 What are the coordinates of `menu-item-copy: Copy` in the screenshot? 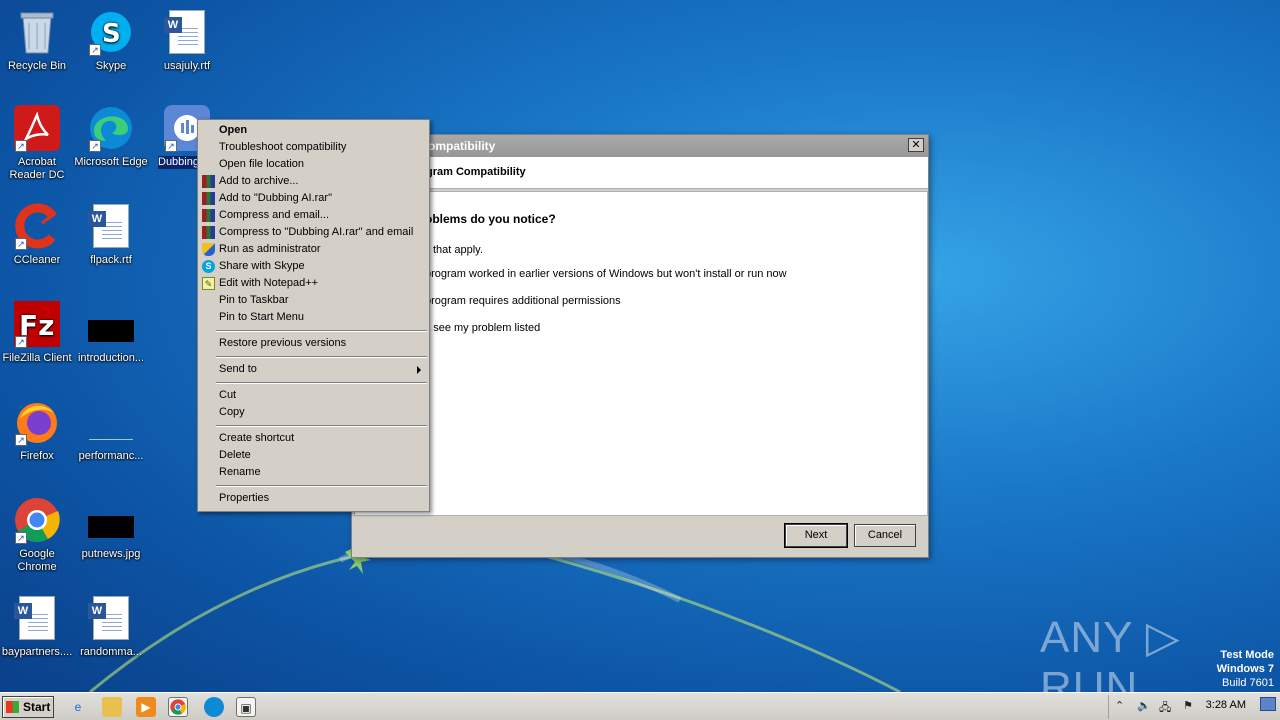 It's located at (313, 412).